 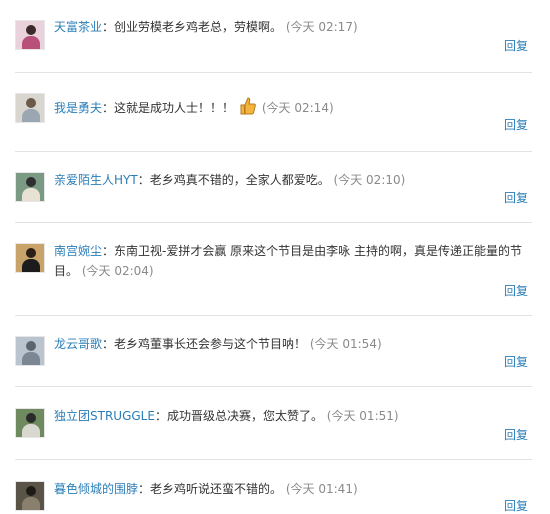 I want to click on comment-content: 龙云哥歌：老乡鸡董事长还会参与这个节目呐！ (今天 01:54), so click(x=289, y=344).